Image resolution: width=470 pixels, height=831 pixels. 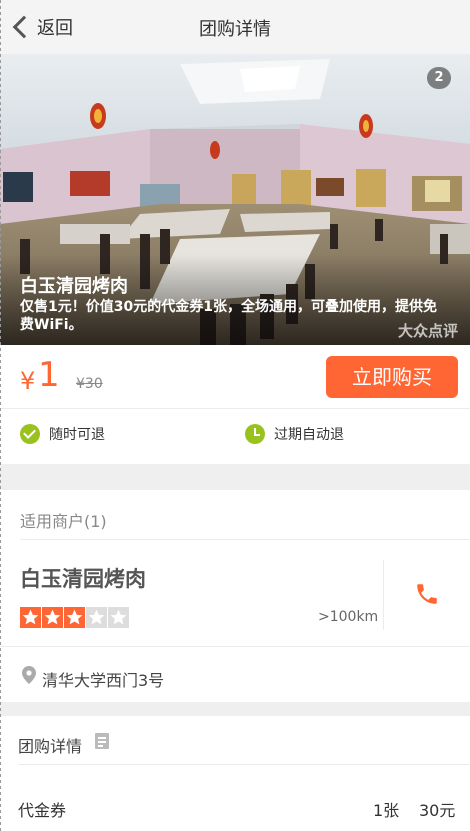 I want to click on refund-anytime: 随时可退, so click(x=62, y=434).